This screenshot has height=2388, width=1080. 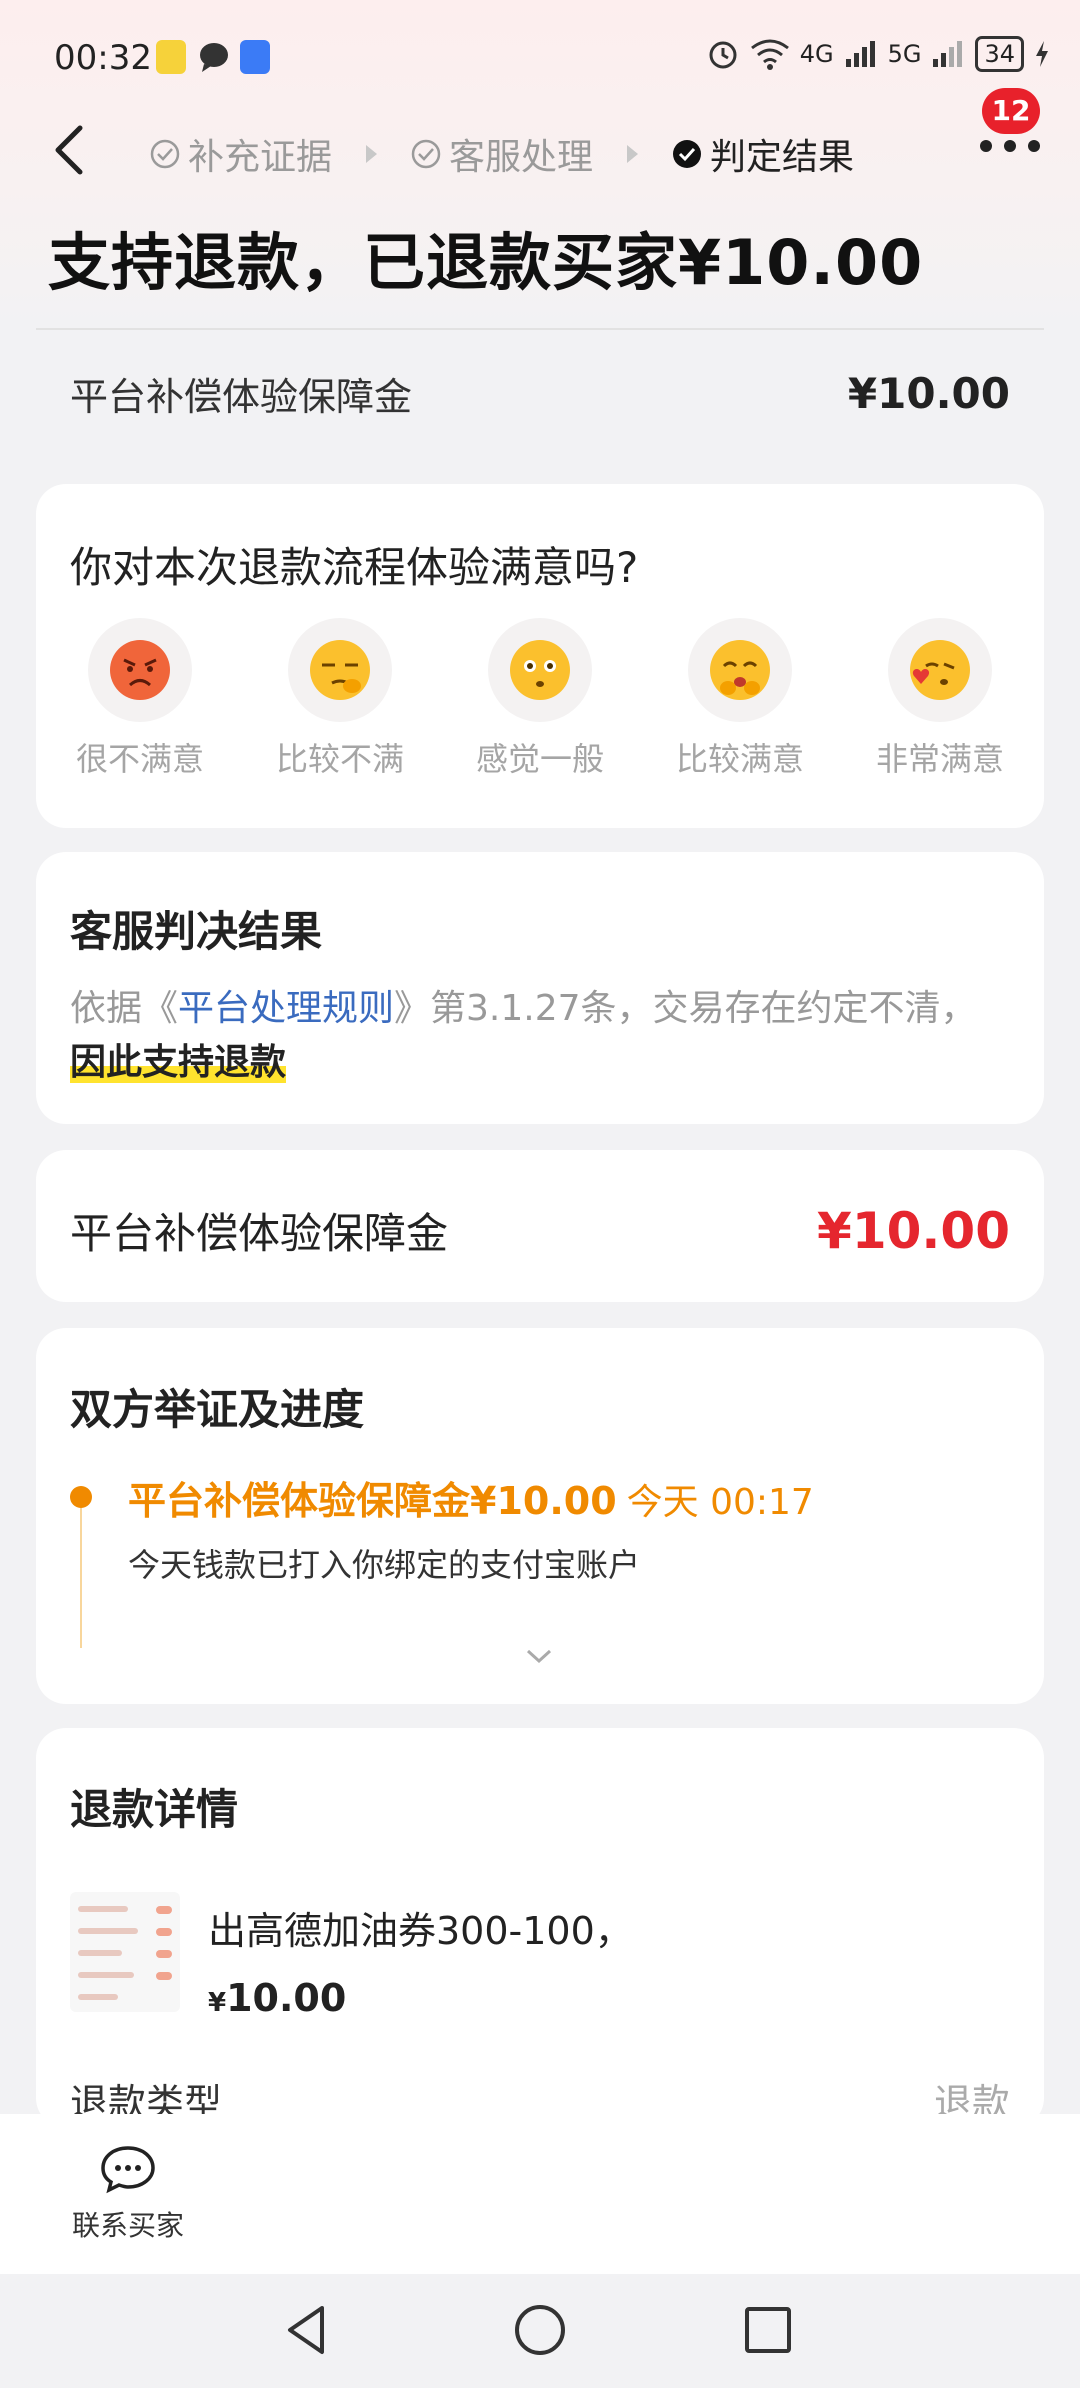 What do you see at coordinates (904, 54) in the screenshot?
I see `network-5g-label: 5G` at bounding box center [904, 54].